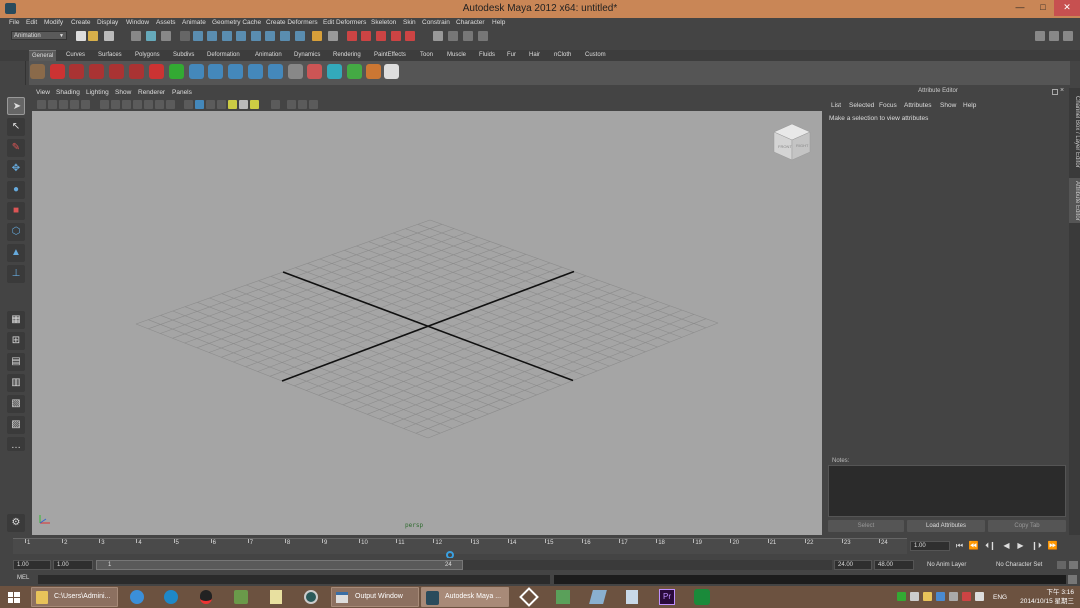 Image resolution: width=1080 pixels, height=608 pixels. Describe the element at coordinates (151, 36) in the screenshot. I see `select-object-icon` at that location.